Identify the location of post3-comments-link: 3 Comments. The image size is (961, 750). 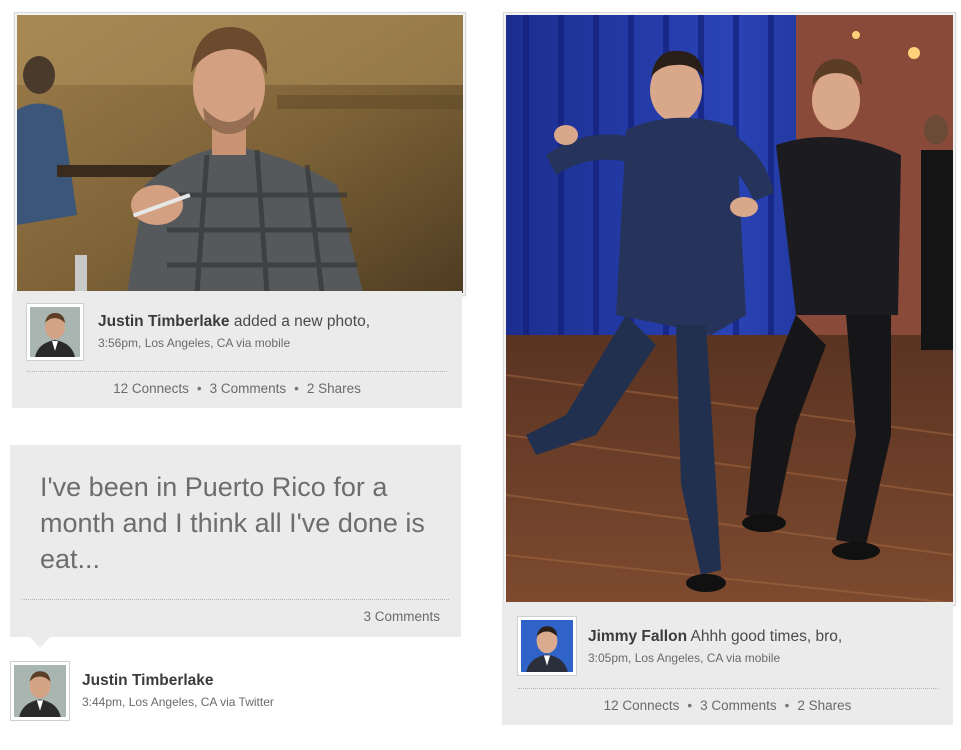
(738, 705).